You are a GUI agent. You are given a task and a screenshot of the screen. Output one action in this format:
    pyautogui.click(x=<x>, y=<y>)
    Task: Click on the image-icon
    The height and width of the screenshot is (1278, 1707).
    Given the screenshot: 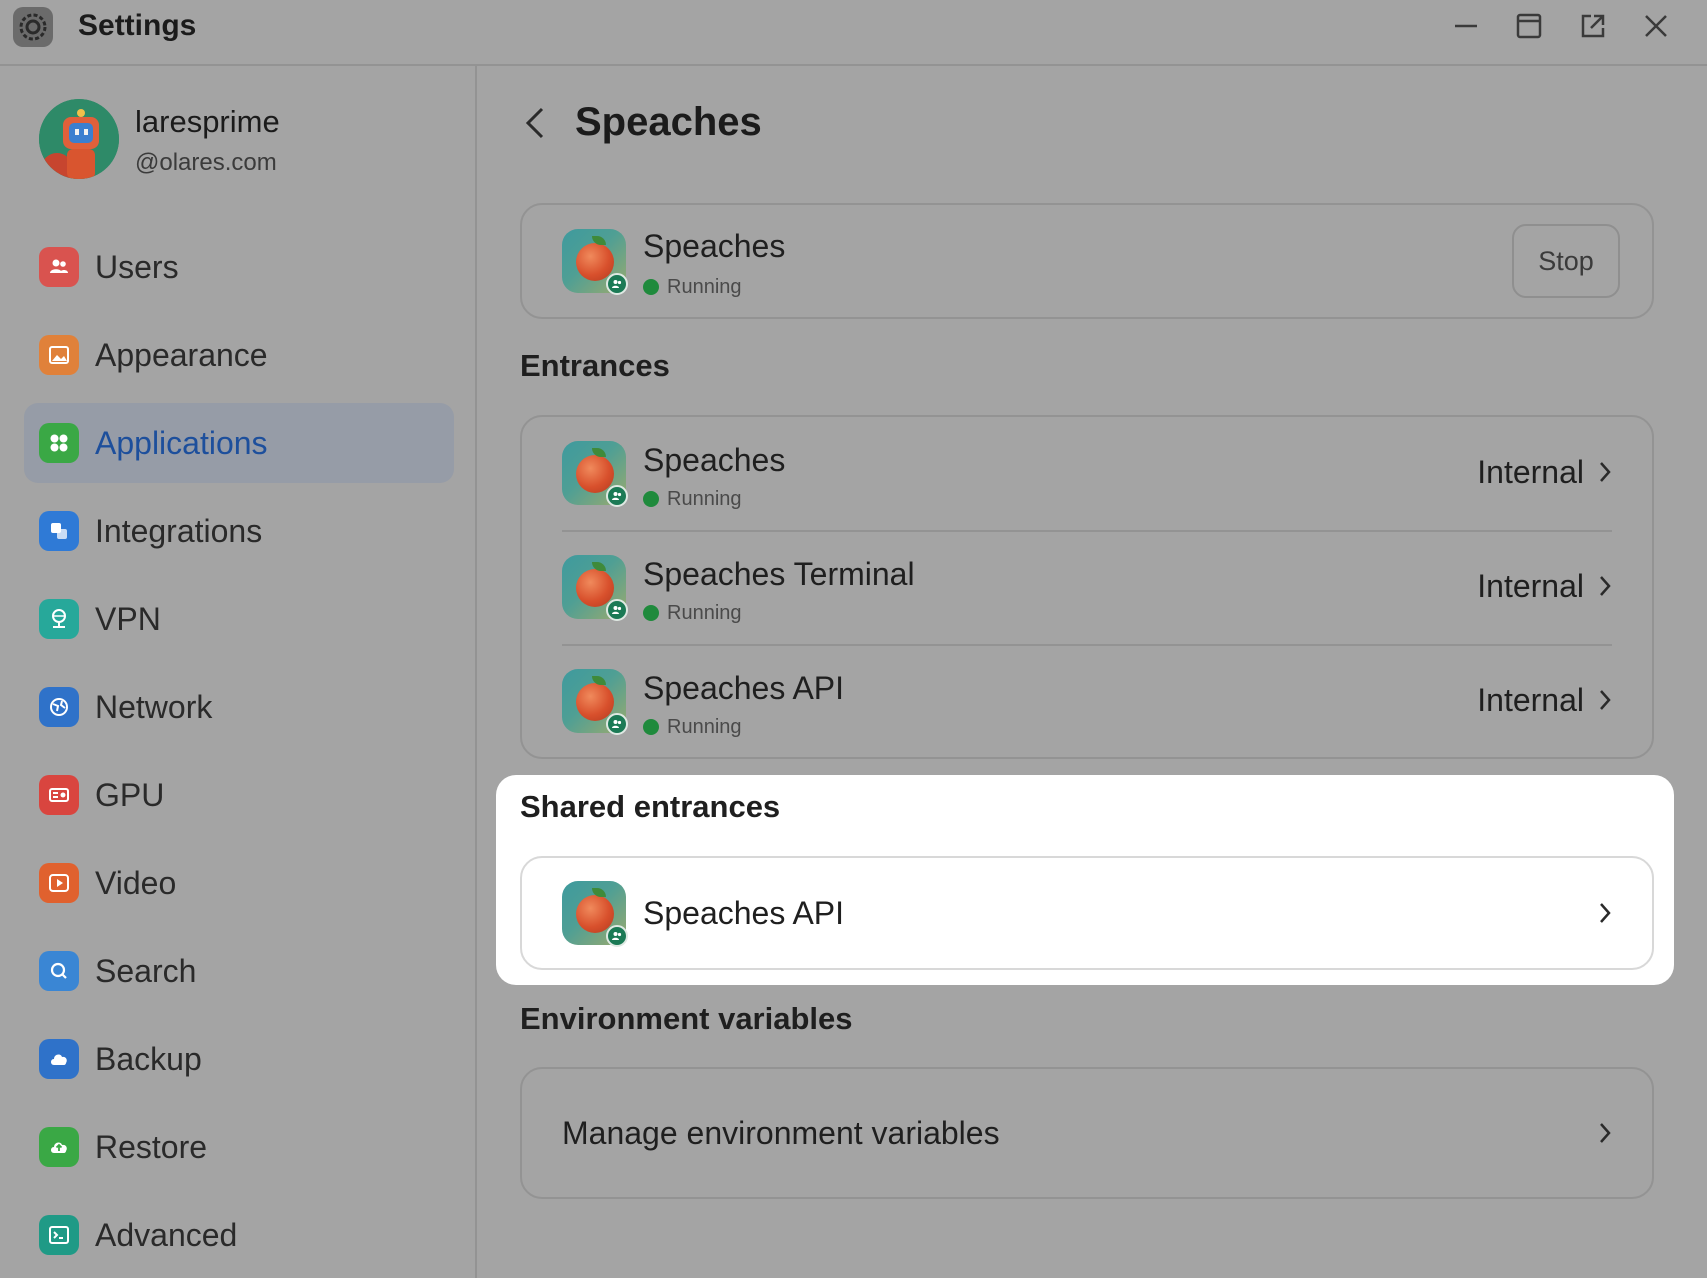 What is the action you would take?
    pyautogui.click(x=59, y=355)
    